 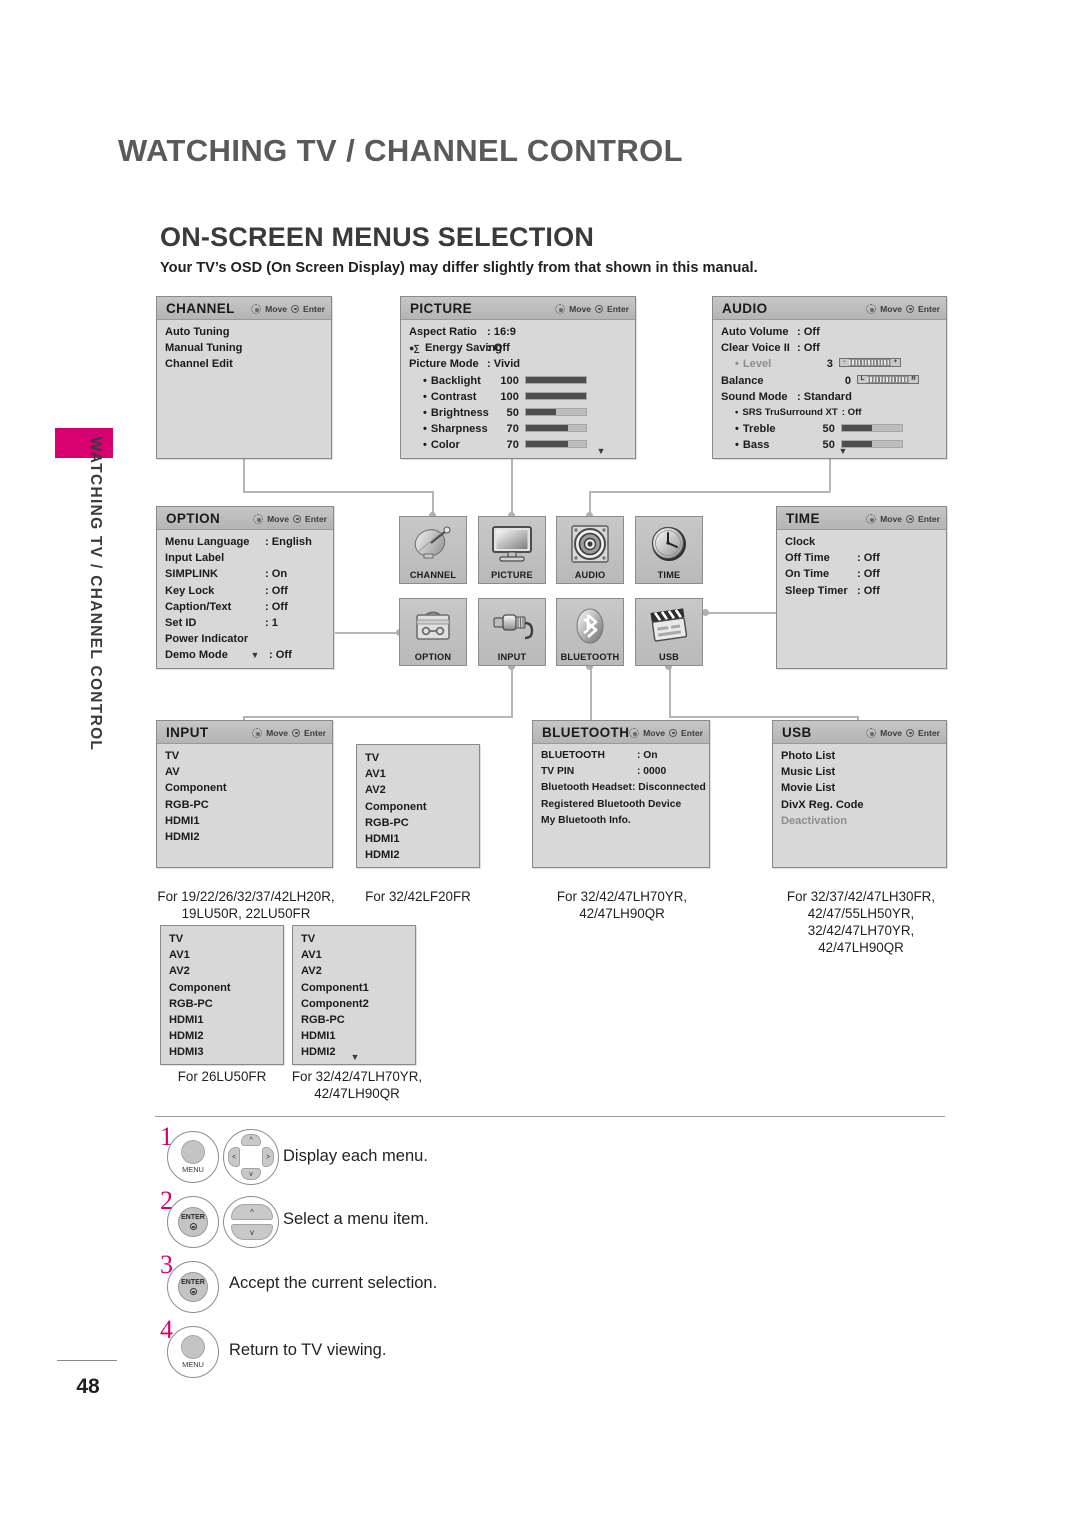 What do you see at coordinates (244, 334) in the screenshot?
I see `menu-item: Auto Tuning` at bounding box center [244, 334].